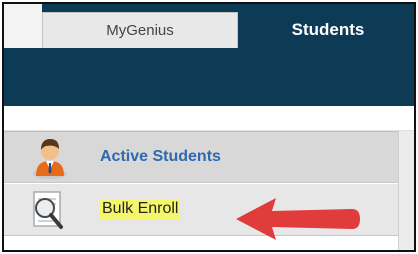  What do you see at coordinates (48, 210) in the screenshot?
I see `magnifier-document-icon` at bounding box center [48, 210].